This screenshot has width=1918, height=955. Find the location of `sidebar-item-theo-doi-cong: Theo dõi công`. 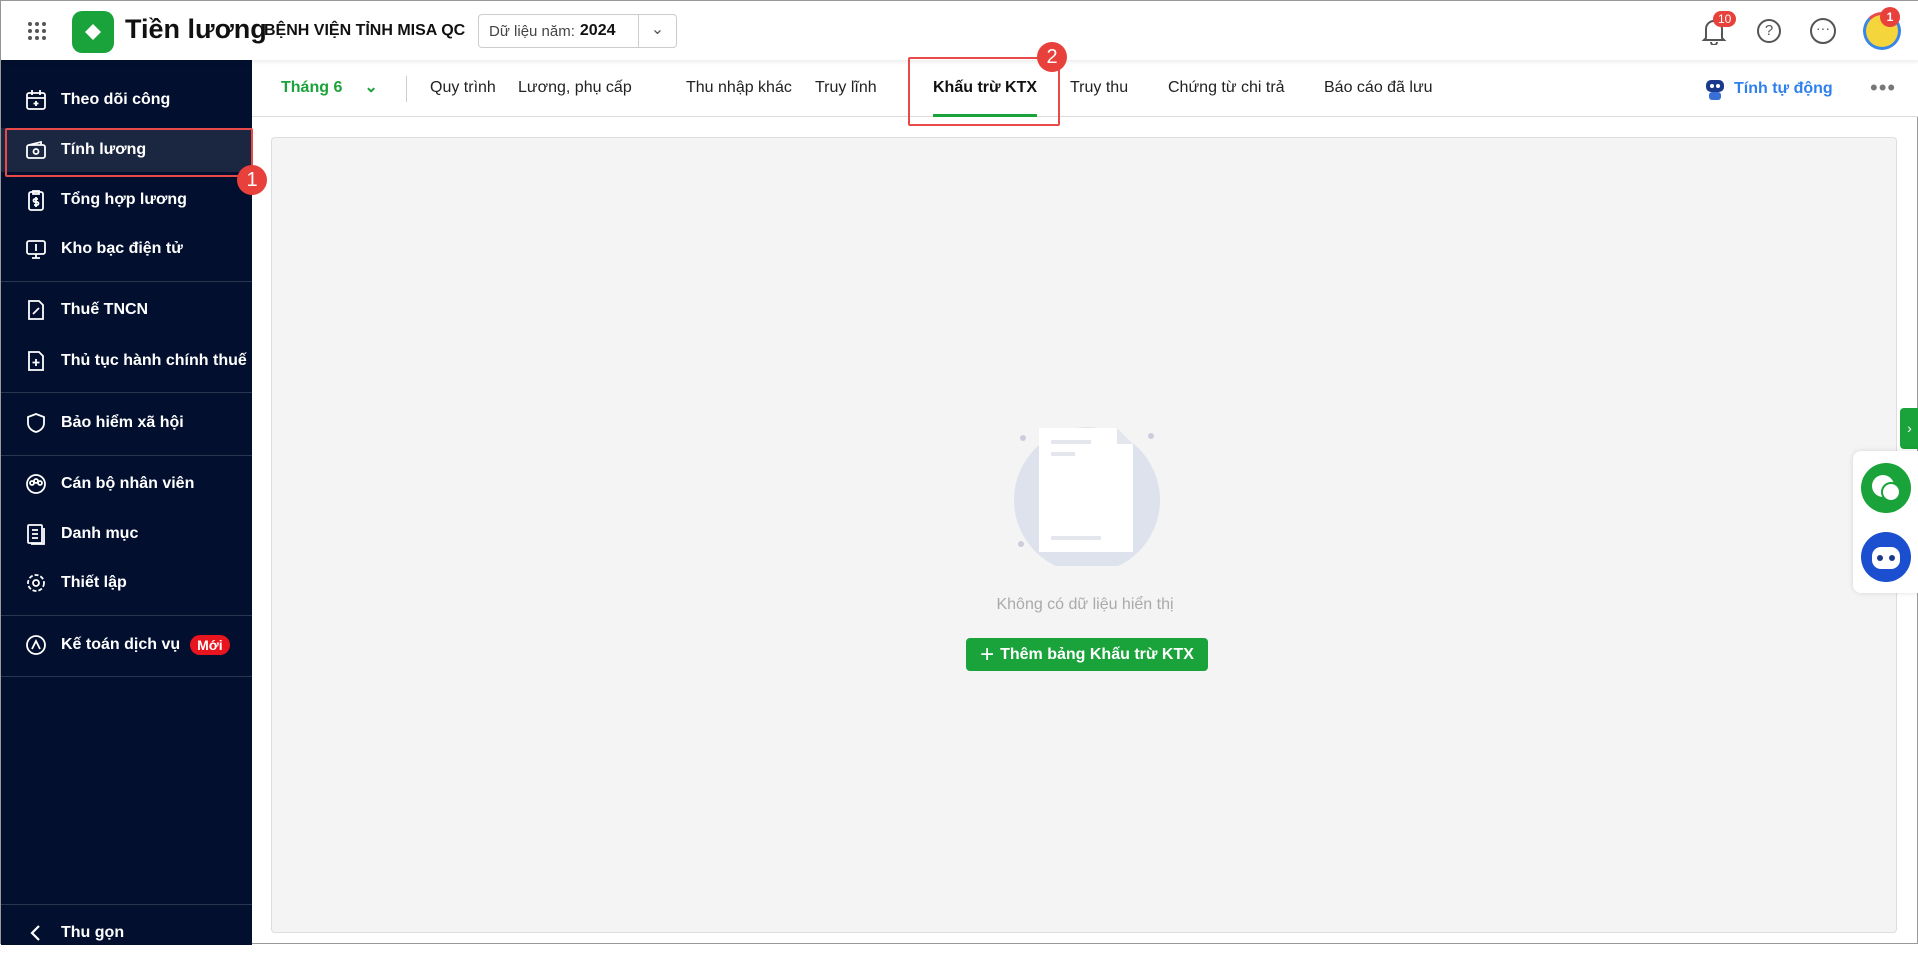

sidebar-item-theo-doi-cong: Theo dõi công is located at coordinates (126, 100).